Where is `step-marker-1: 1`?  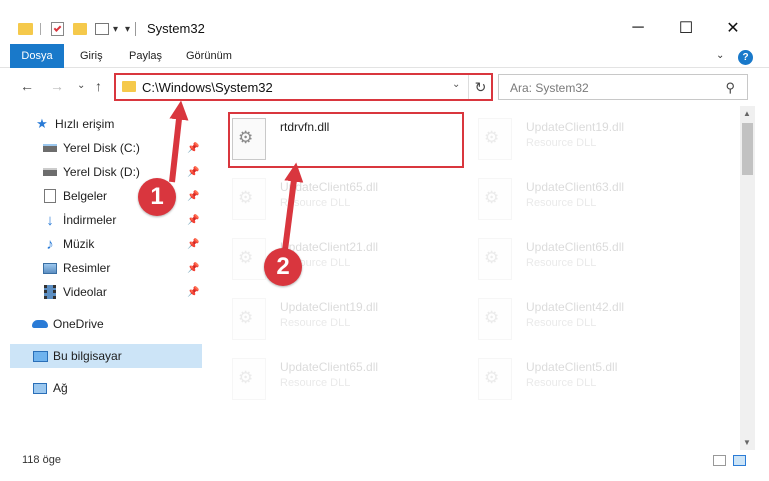 step-marker-1: 1 is located at coordinates (157, 197).